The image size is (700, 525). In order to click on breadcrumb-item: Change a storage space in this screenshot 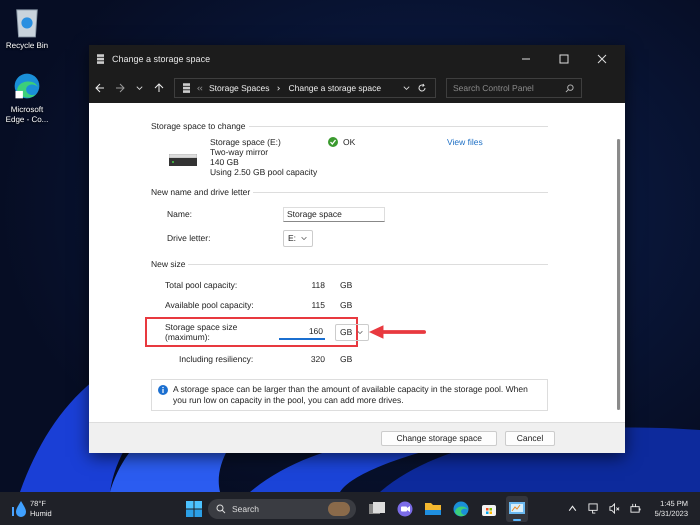, I will do `click(335, 88)`.